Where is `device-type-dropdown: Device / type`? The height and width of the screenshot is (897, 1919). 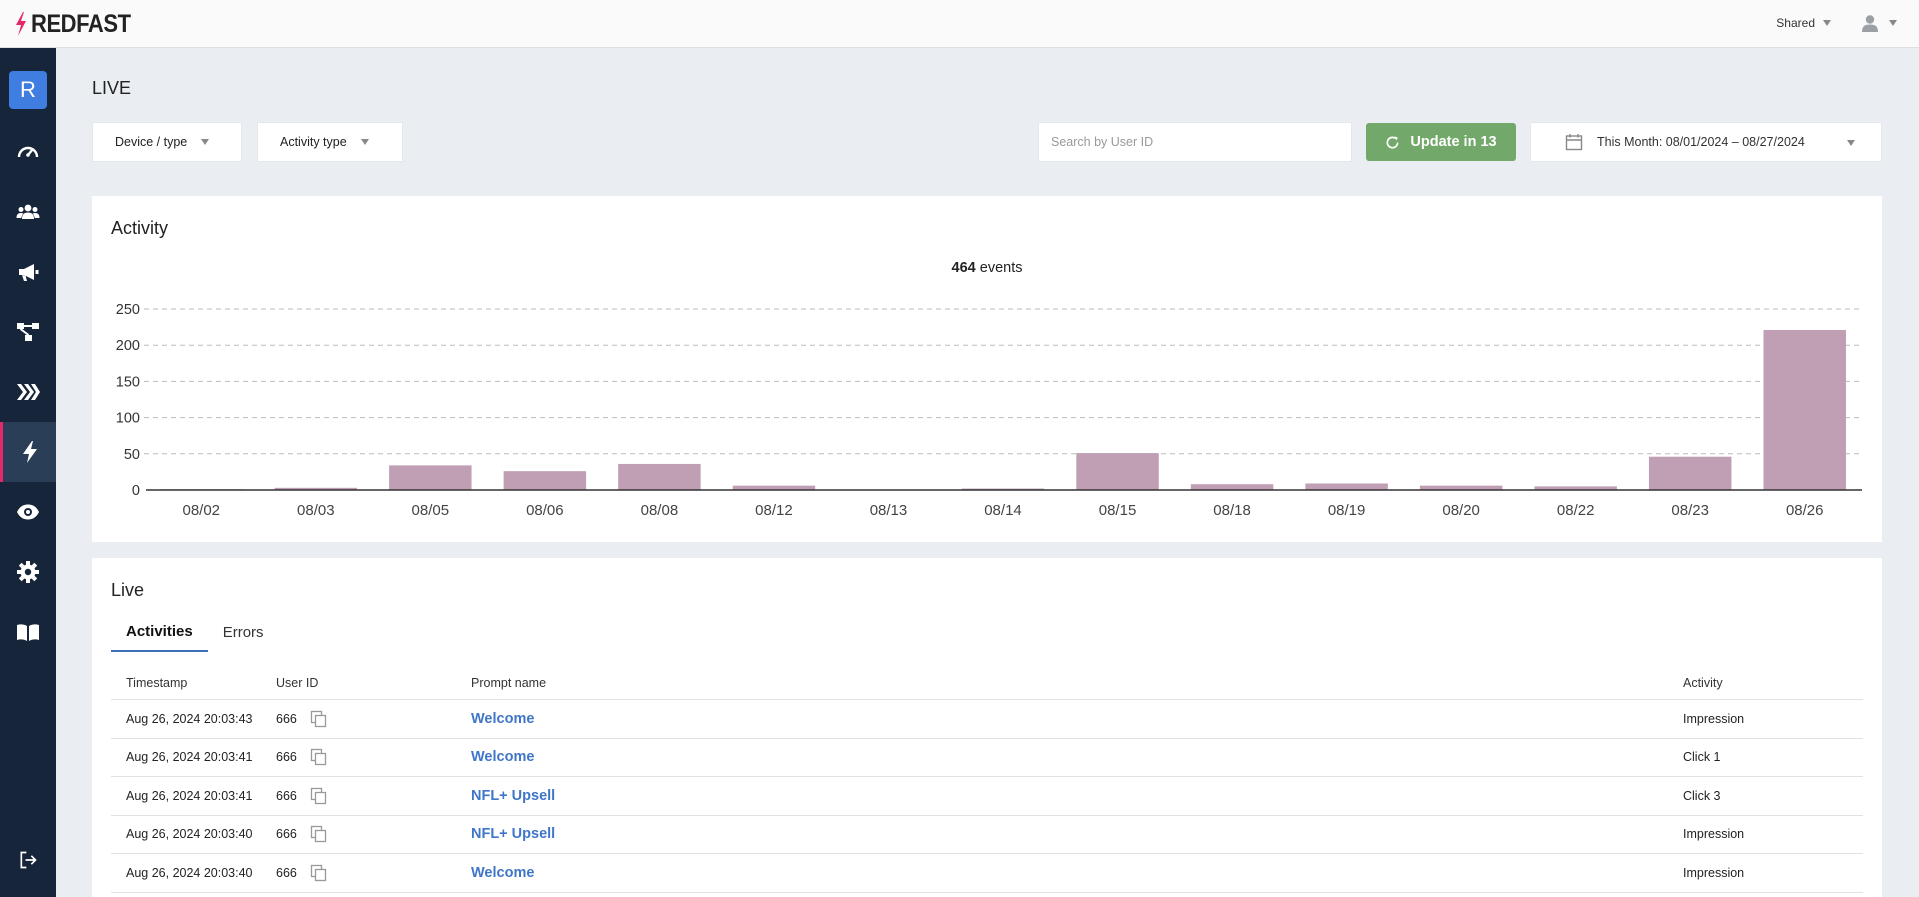 device-type-dropdown: Device / type is located at coordinates (167, 142).